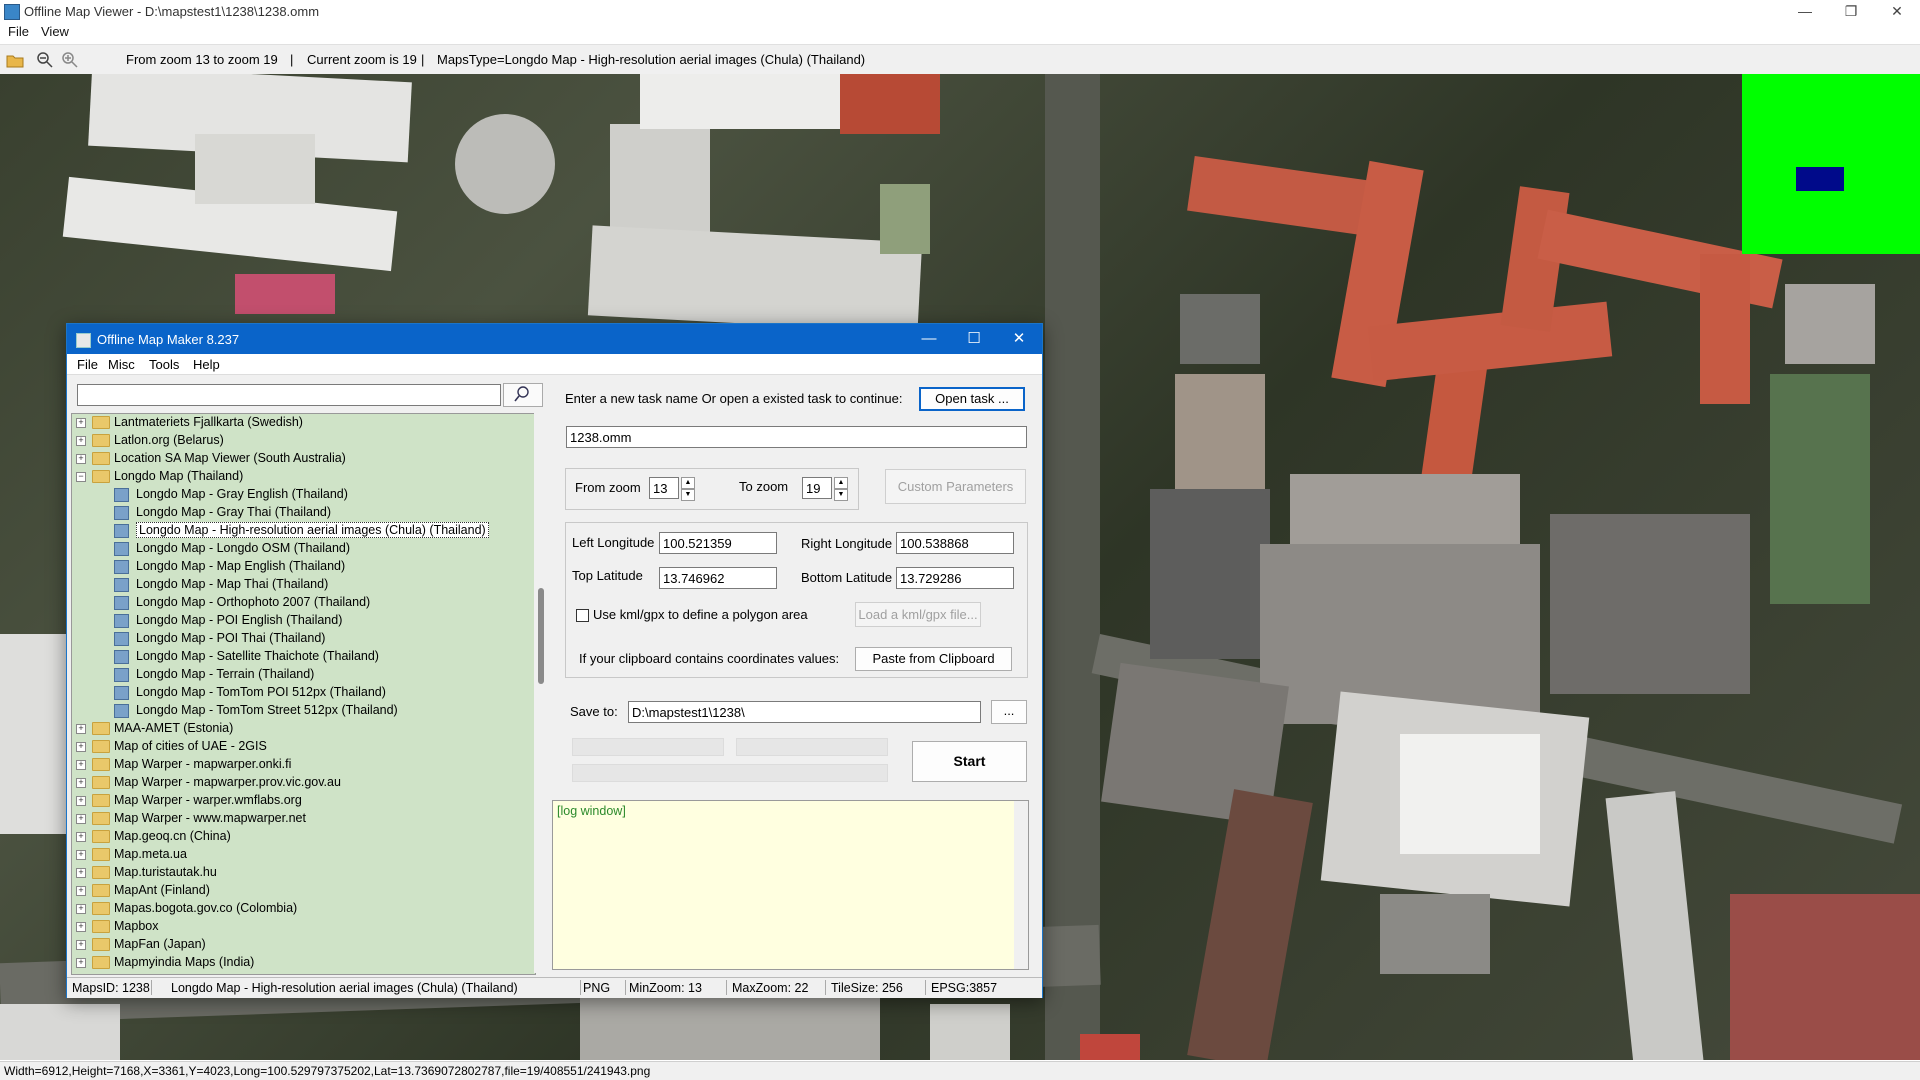 The width and height of the screenshot is (1920, 1080). What do you see at coordinates (841, 489) in the screenshot?
I see `to-zoom-spinner: ▲ ▼` at bounding box center [841, 489].